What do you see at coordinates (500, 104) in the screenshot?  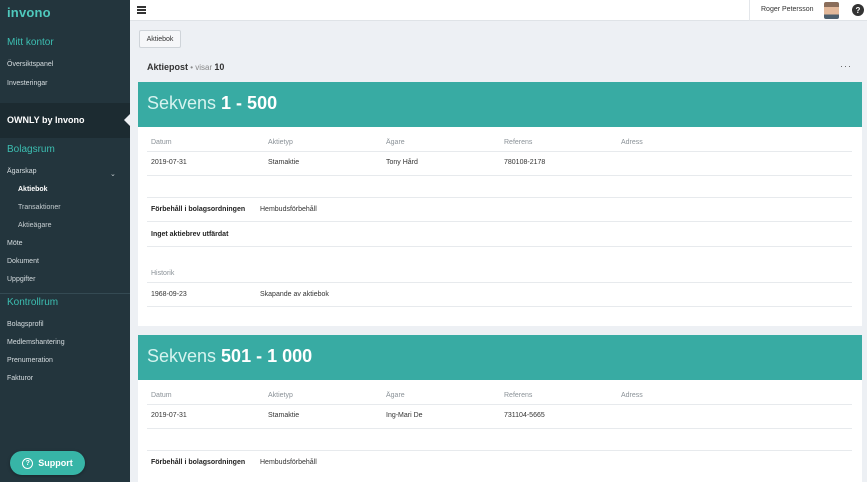 I see `sequence-header: Sekvens 1 - 500` at bounding box center [500, 104].